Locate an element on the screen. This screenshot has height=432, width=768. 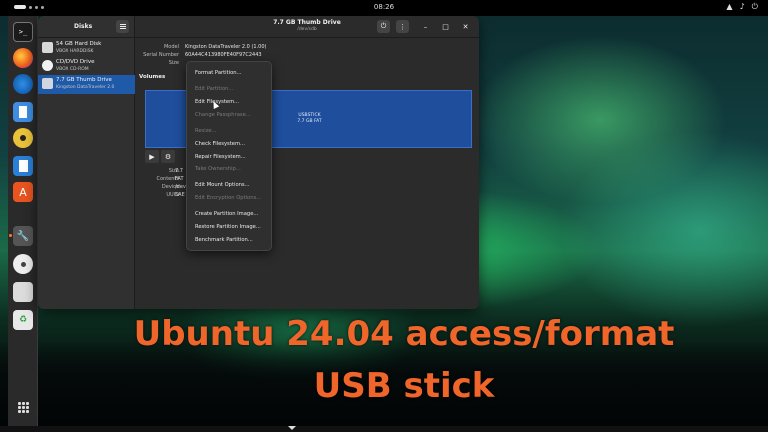
drive-name: 7.7 GB Thumb Drive is located at coordinates (84, 80).